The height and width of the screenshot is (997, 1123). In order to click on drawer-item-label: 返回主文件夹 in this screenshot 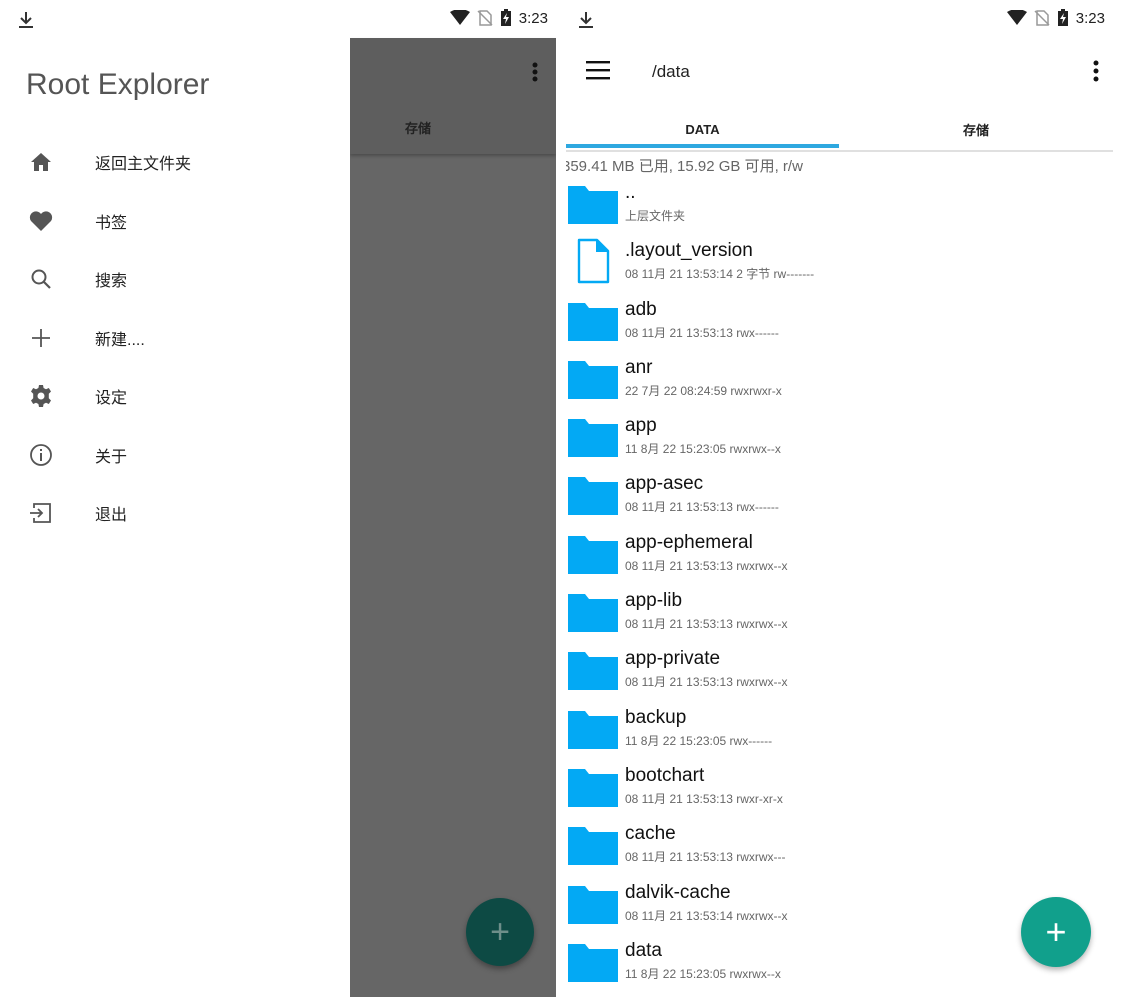, I will do `click(143, 165)`.